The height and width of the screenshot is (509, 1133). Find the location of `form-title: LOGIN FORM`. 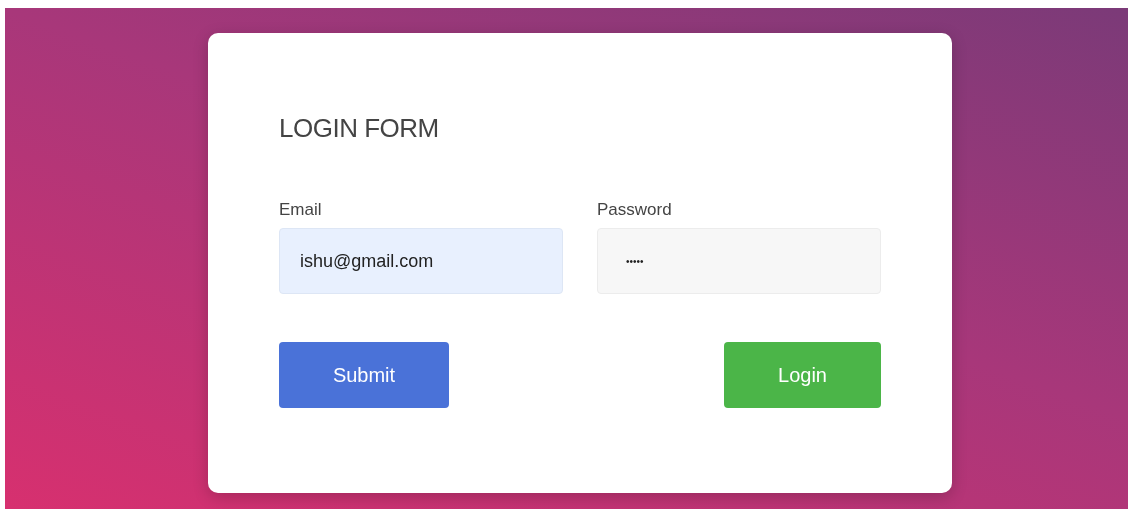

form-title: LOGIN FORM is located at coordinates (359, 128).